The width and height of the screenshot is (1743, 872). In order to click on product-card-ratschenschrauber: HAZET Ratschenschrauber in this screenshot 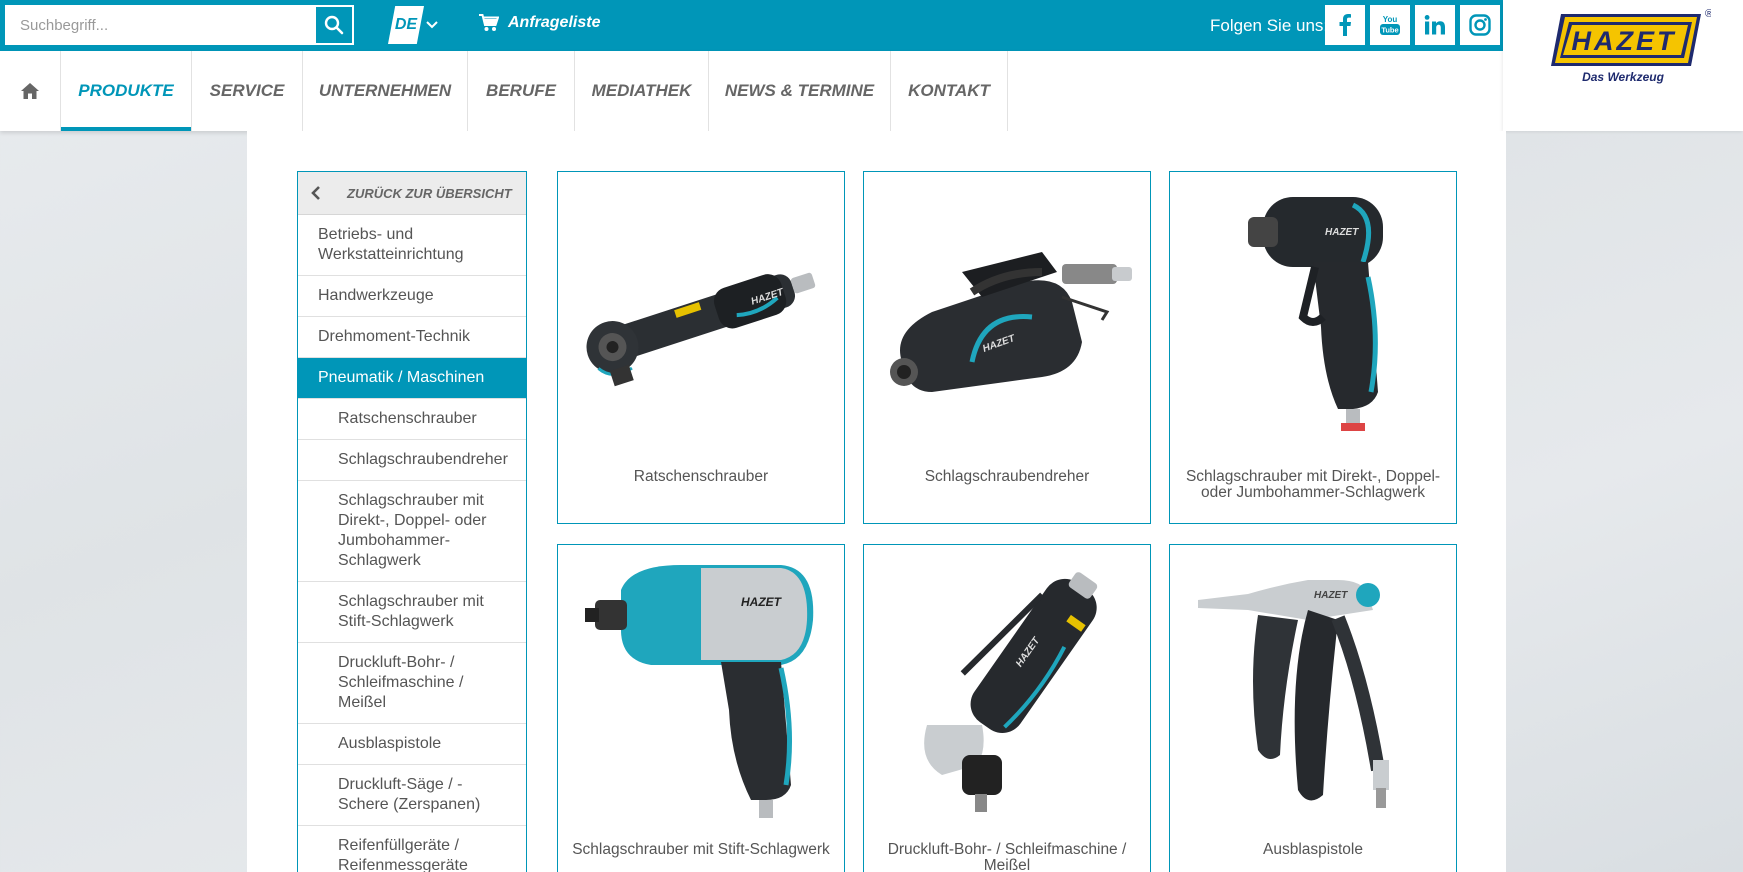, I will do `click(701, 347)`.